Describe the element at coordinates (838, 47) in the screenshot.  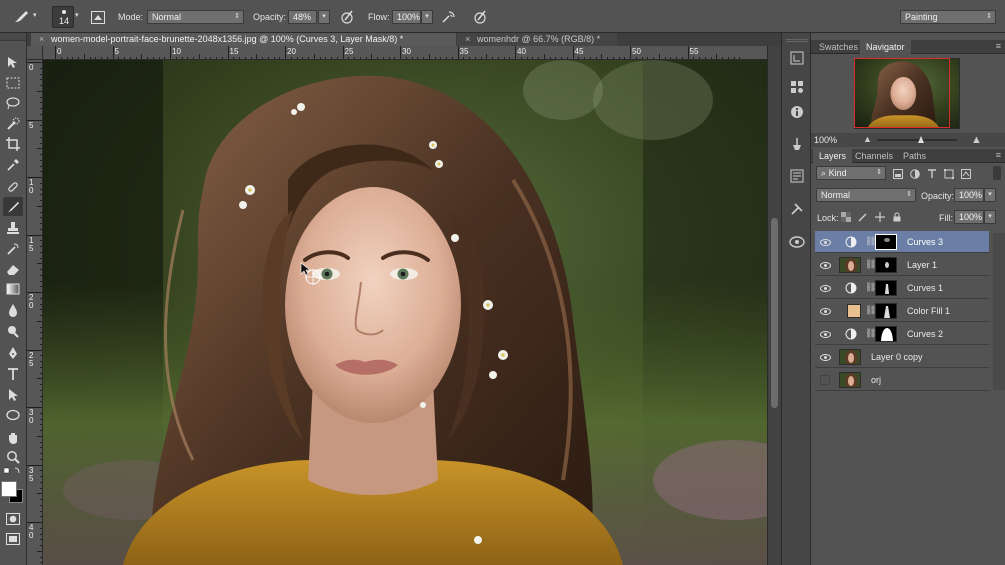
I see `tab-swatches: Swatches` at that location.